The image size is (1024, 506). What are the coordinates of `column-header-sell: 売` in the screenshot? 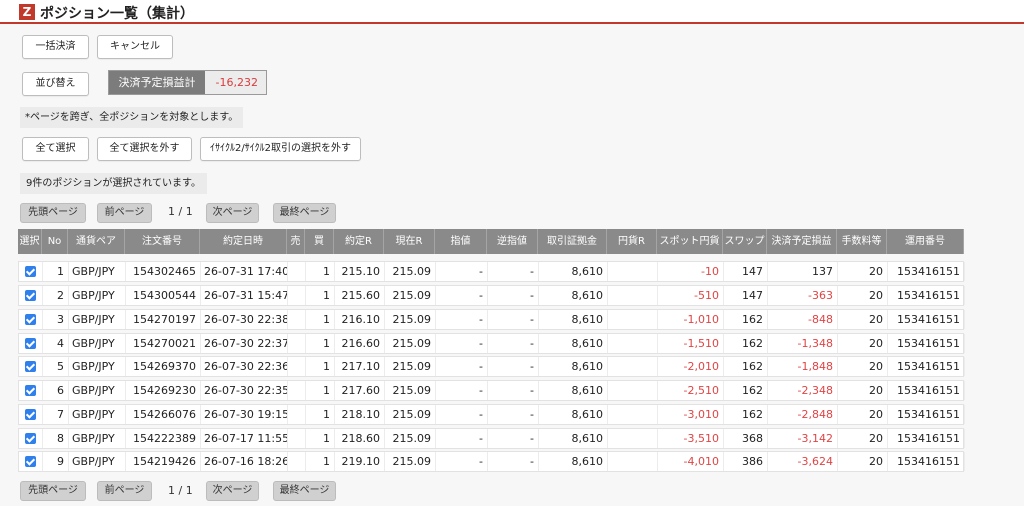 It's located at (296, 241).